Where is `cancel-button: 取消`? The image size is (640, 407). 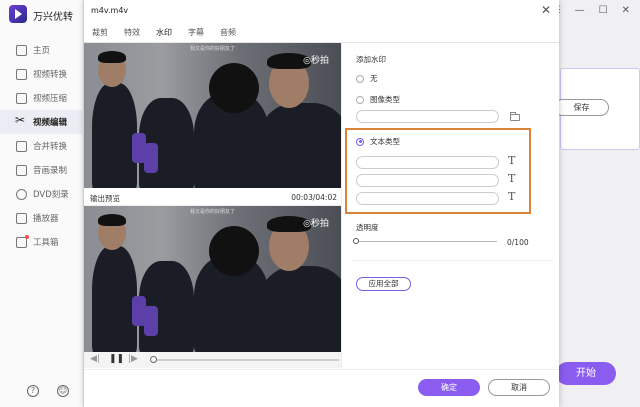
cancel-button: 取消 is located at coordinates (519, 387).